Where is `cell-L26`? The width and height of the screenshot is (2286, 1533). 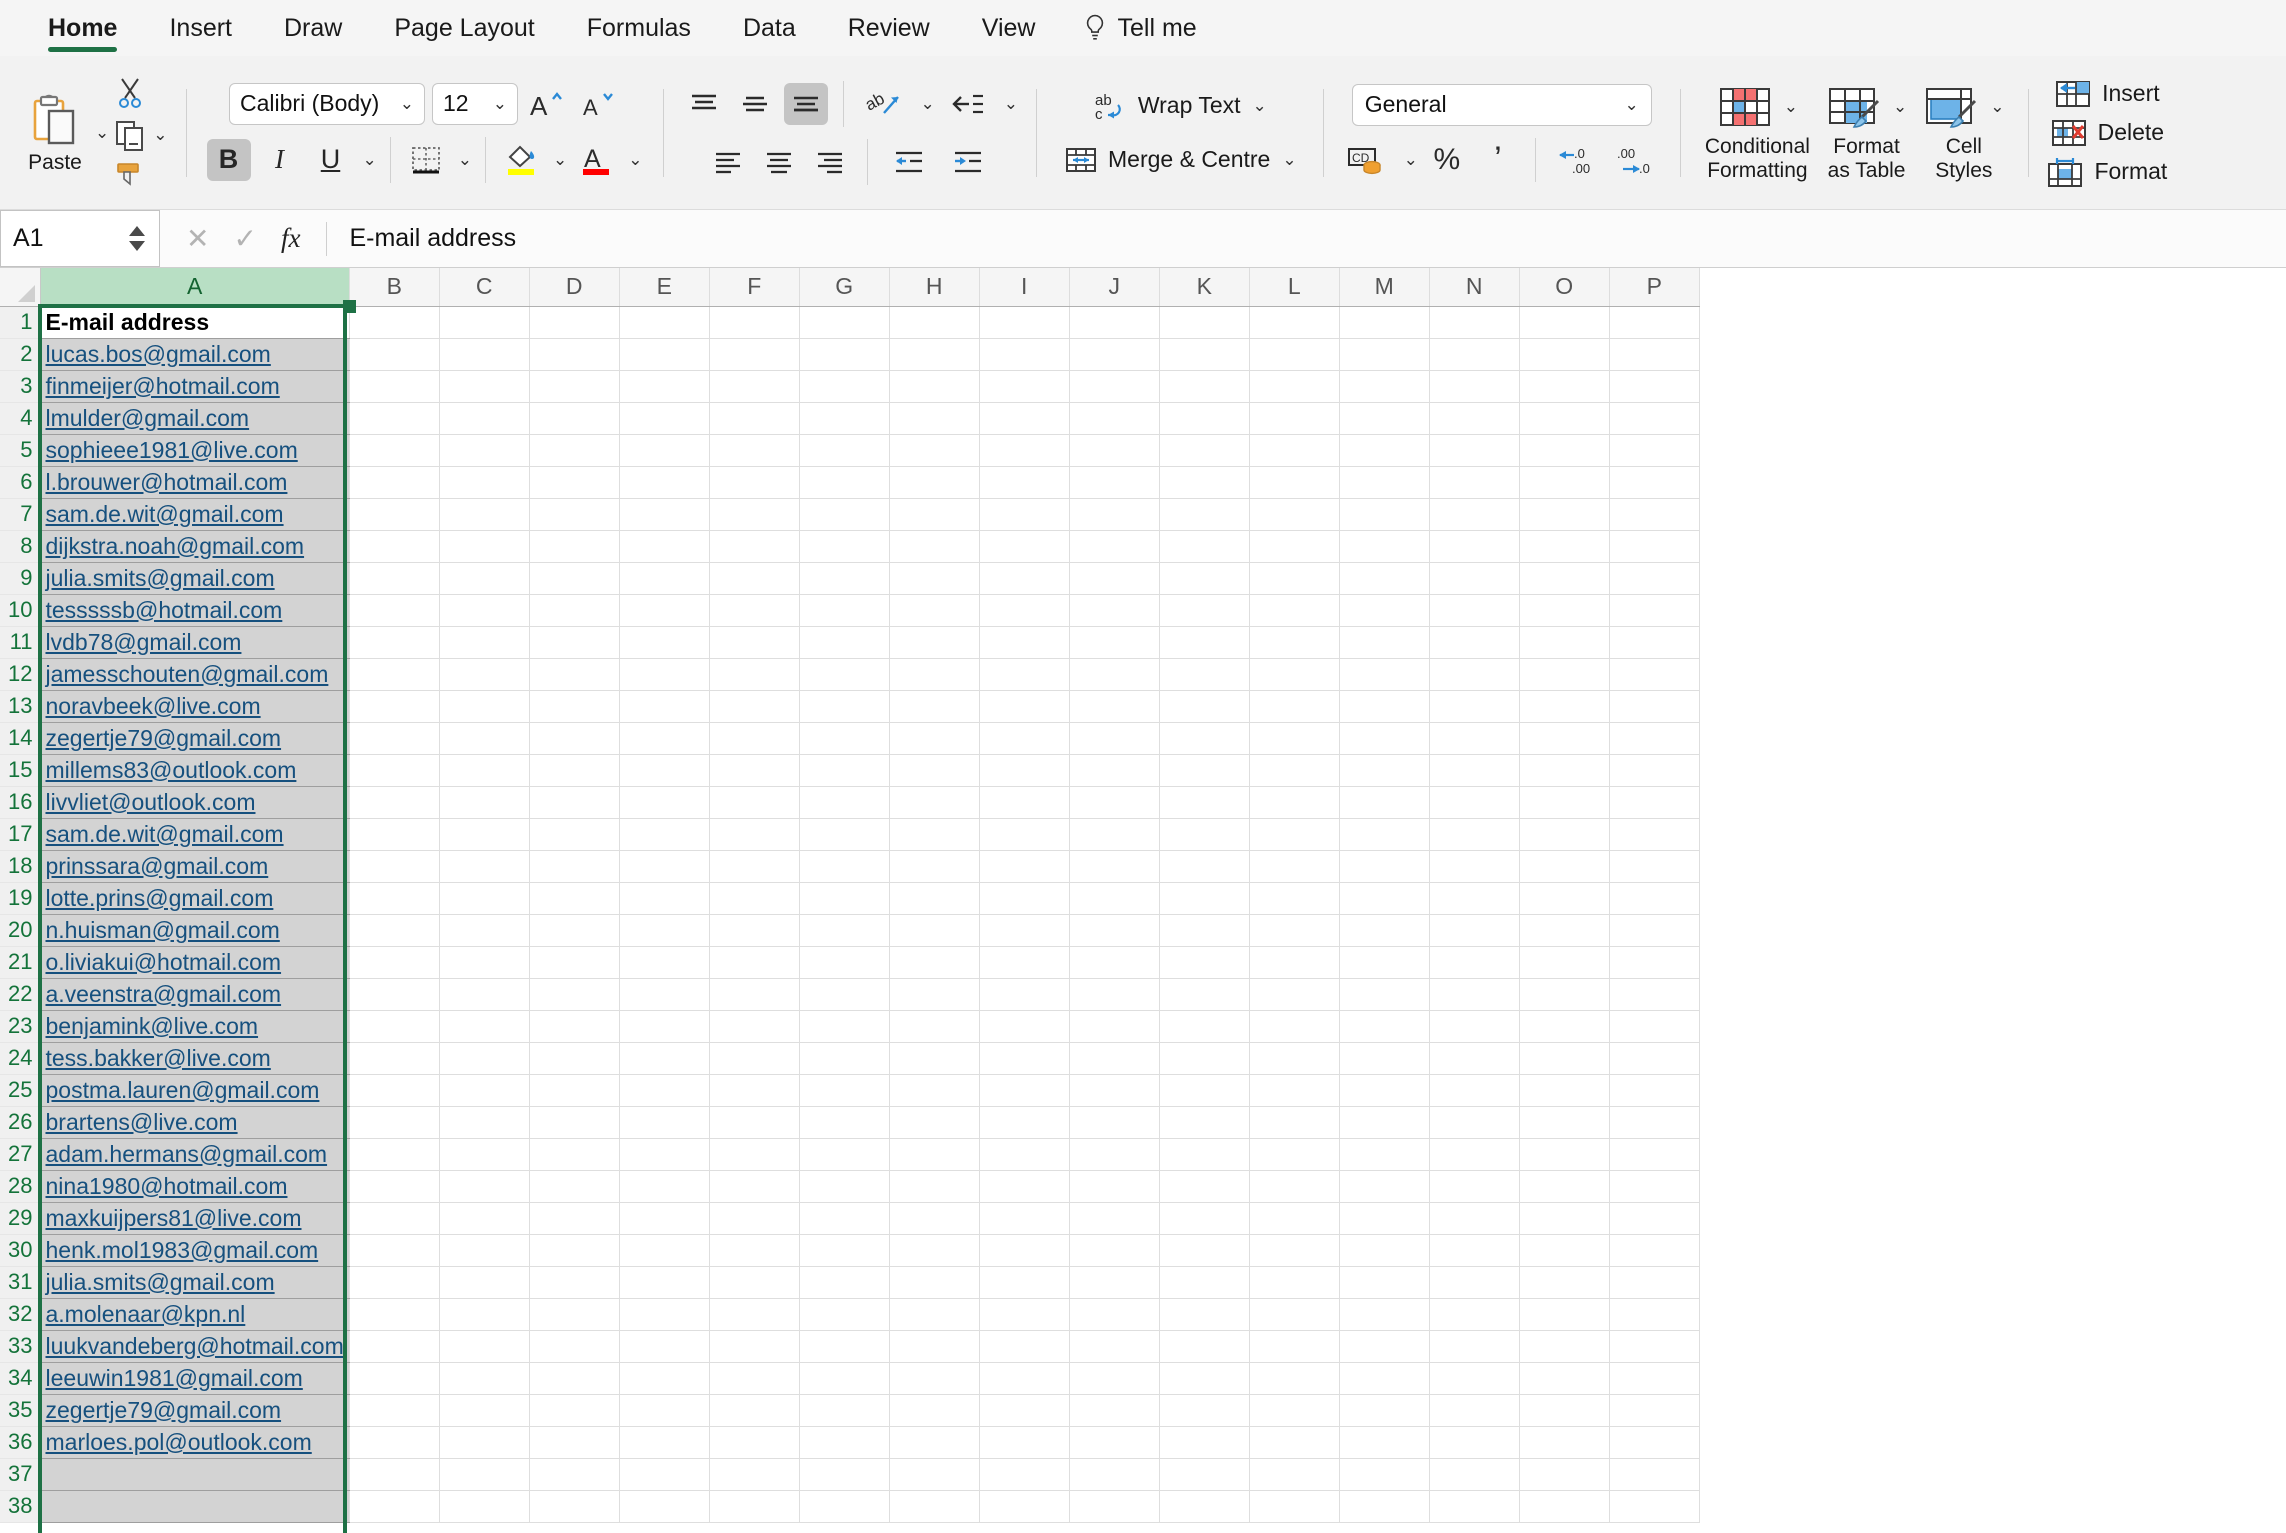
cell-L26 is located at coordinates (1294, 1122).